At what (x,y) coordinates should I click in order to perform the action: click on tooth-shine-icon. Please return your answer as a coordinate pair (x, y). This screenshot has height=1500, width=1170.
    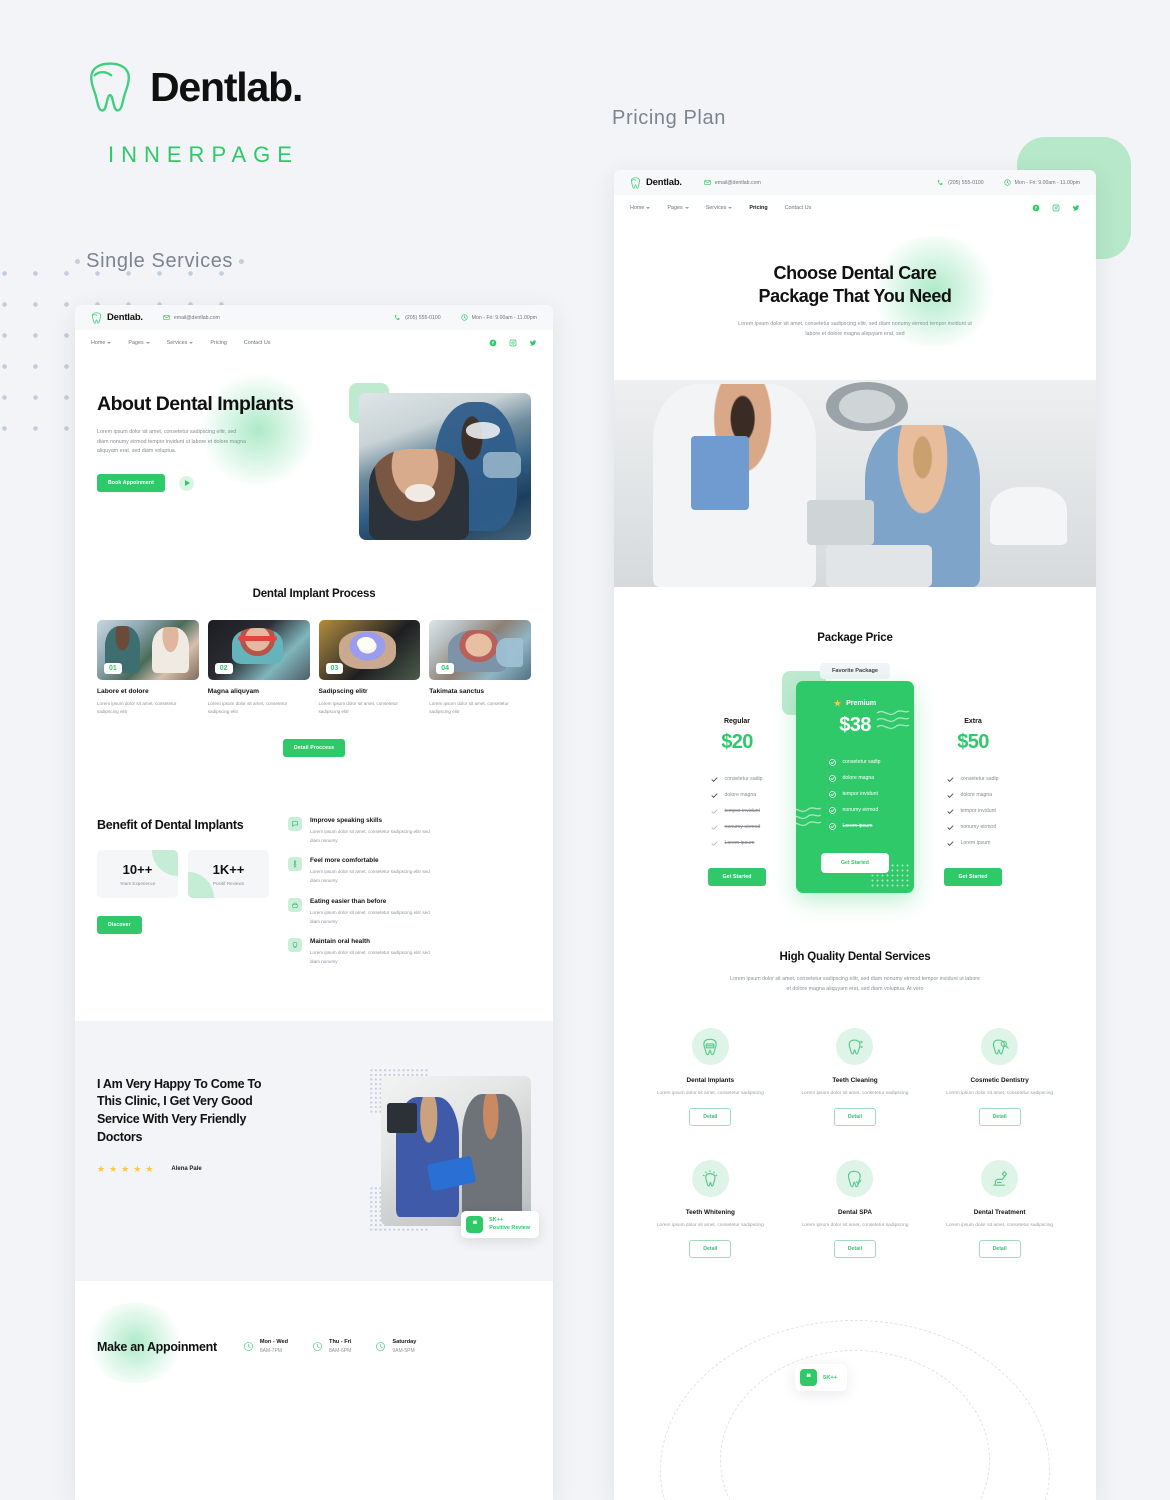
    Looking at the image, I should click on (710, 1179).